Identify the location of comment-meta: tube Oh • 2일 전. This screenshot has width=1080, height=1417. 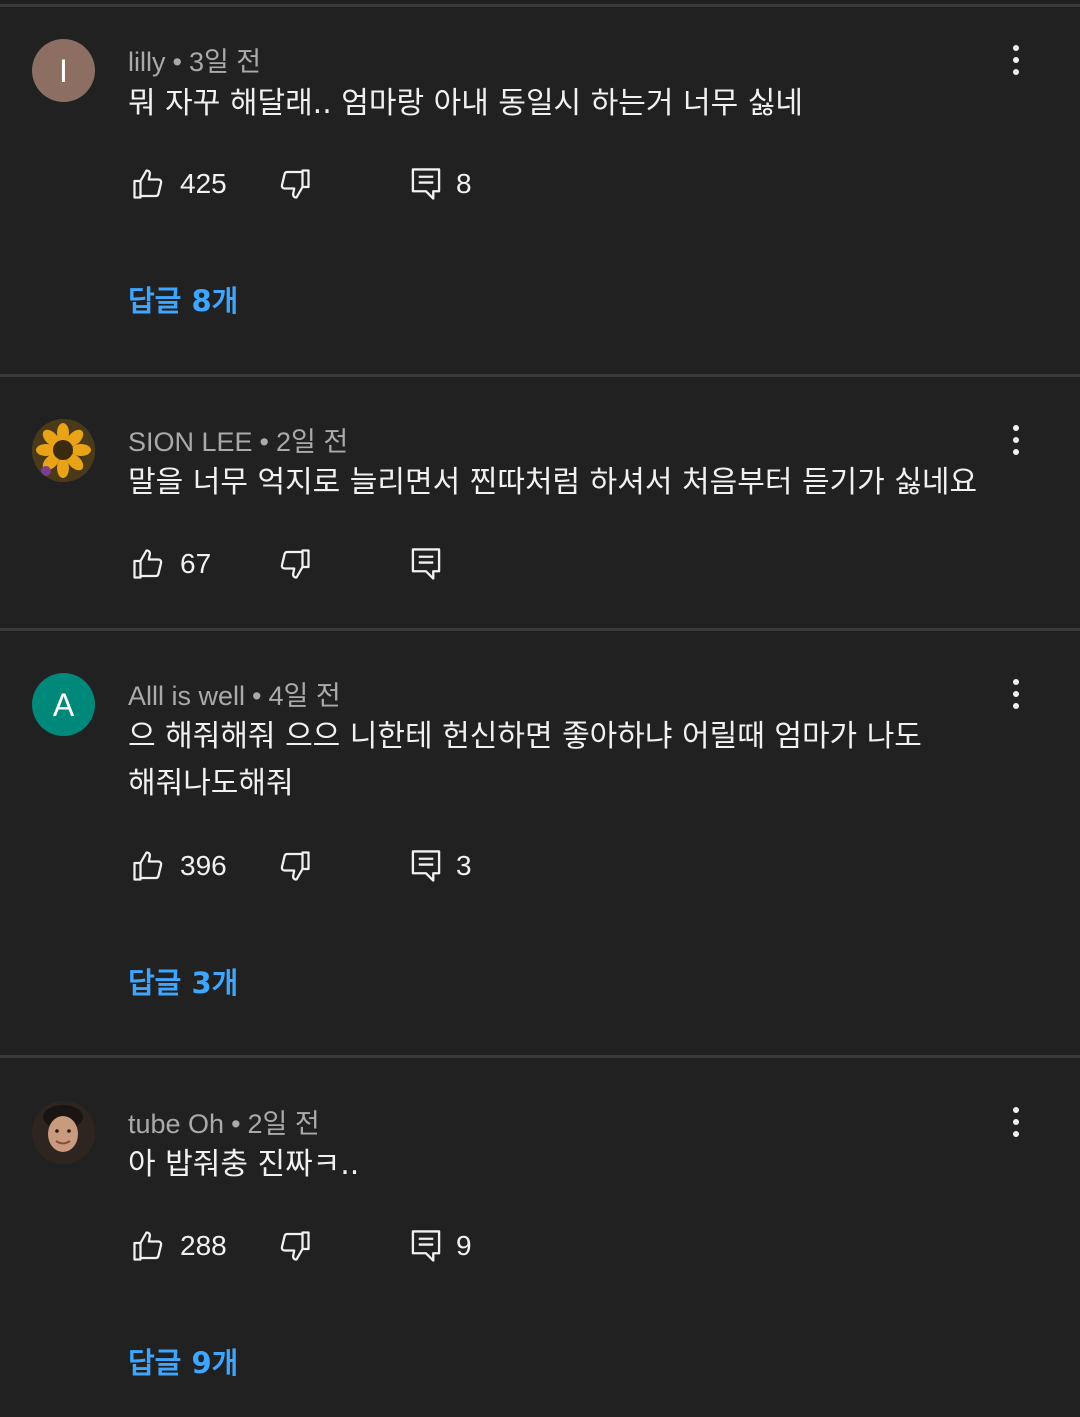
(224, 1121).